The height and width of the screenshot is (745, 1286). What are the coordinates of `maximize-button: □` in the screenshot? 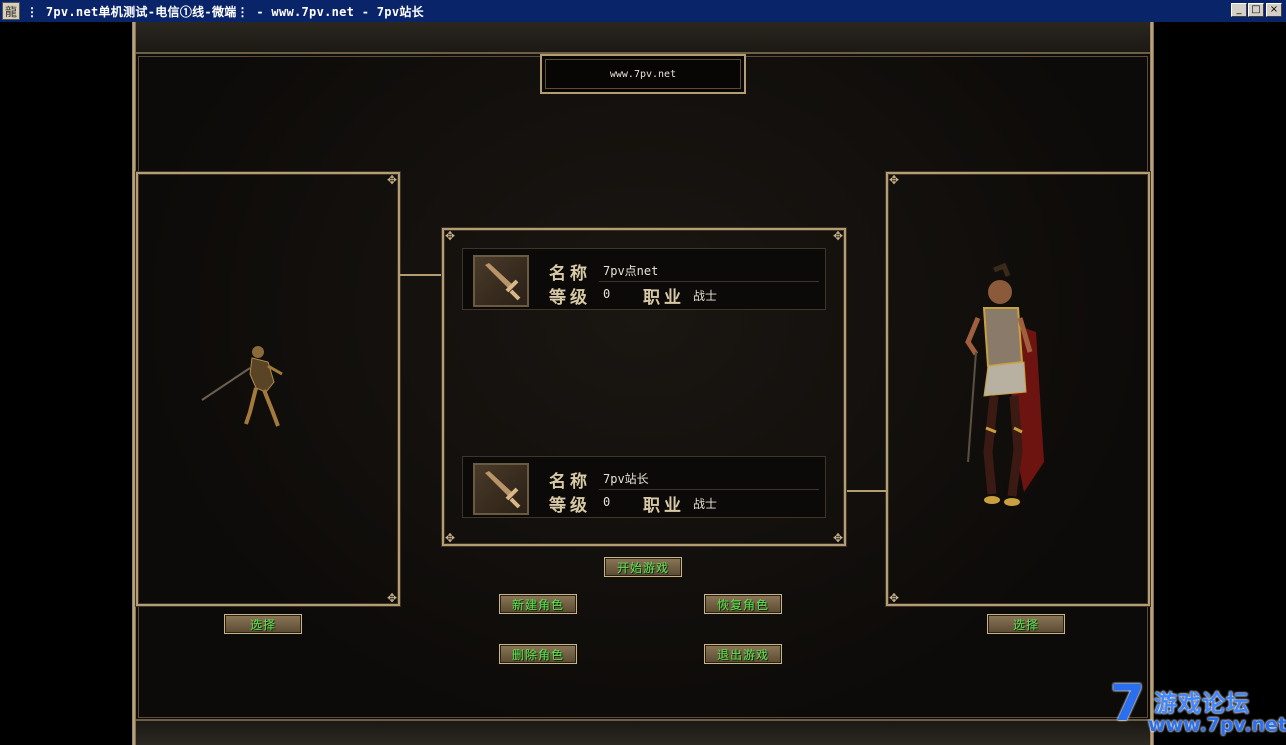 It's located at (1256, 10).